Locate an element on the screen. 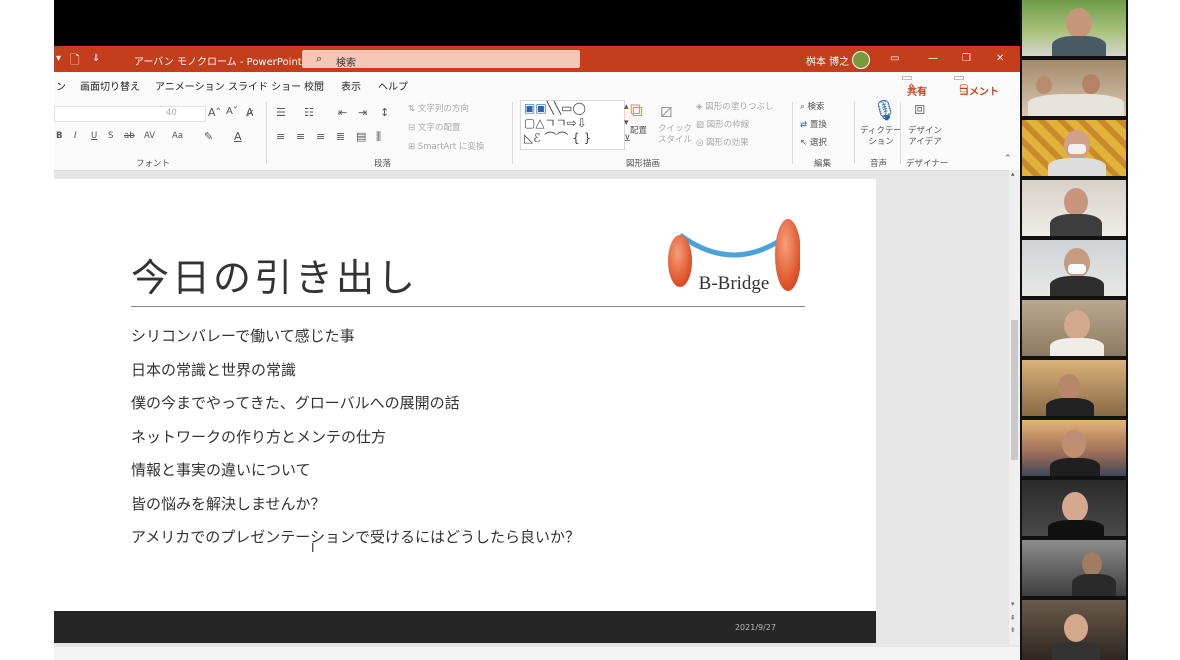 The image size is (1180, 660). strikethrough-icon: ab is located at coordinates (129, 136).